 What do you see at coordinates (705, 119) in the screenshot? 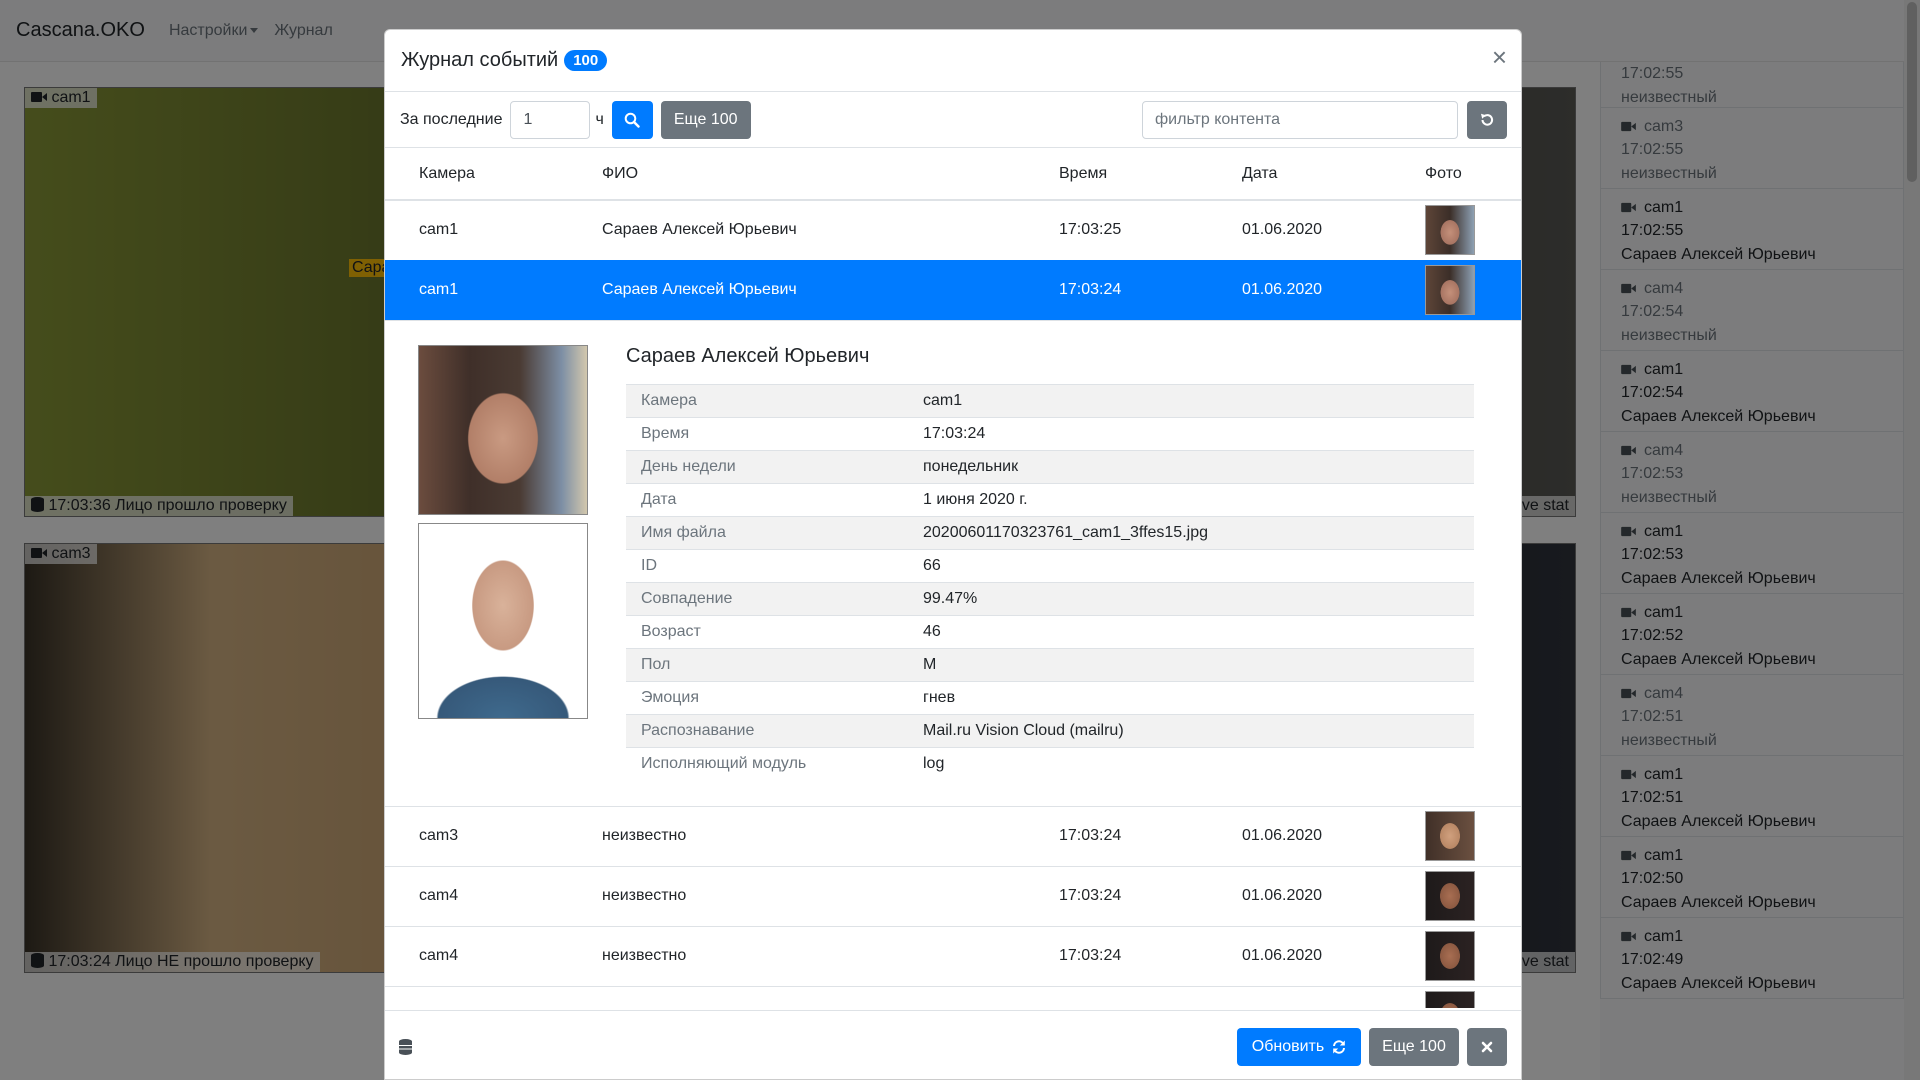
I see `load-more-button: Еще 100` at bounding box center [705, 119].